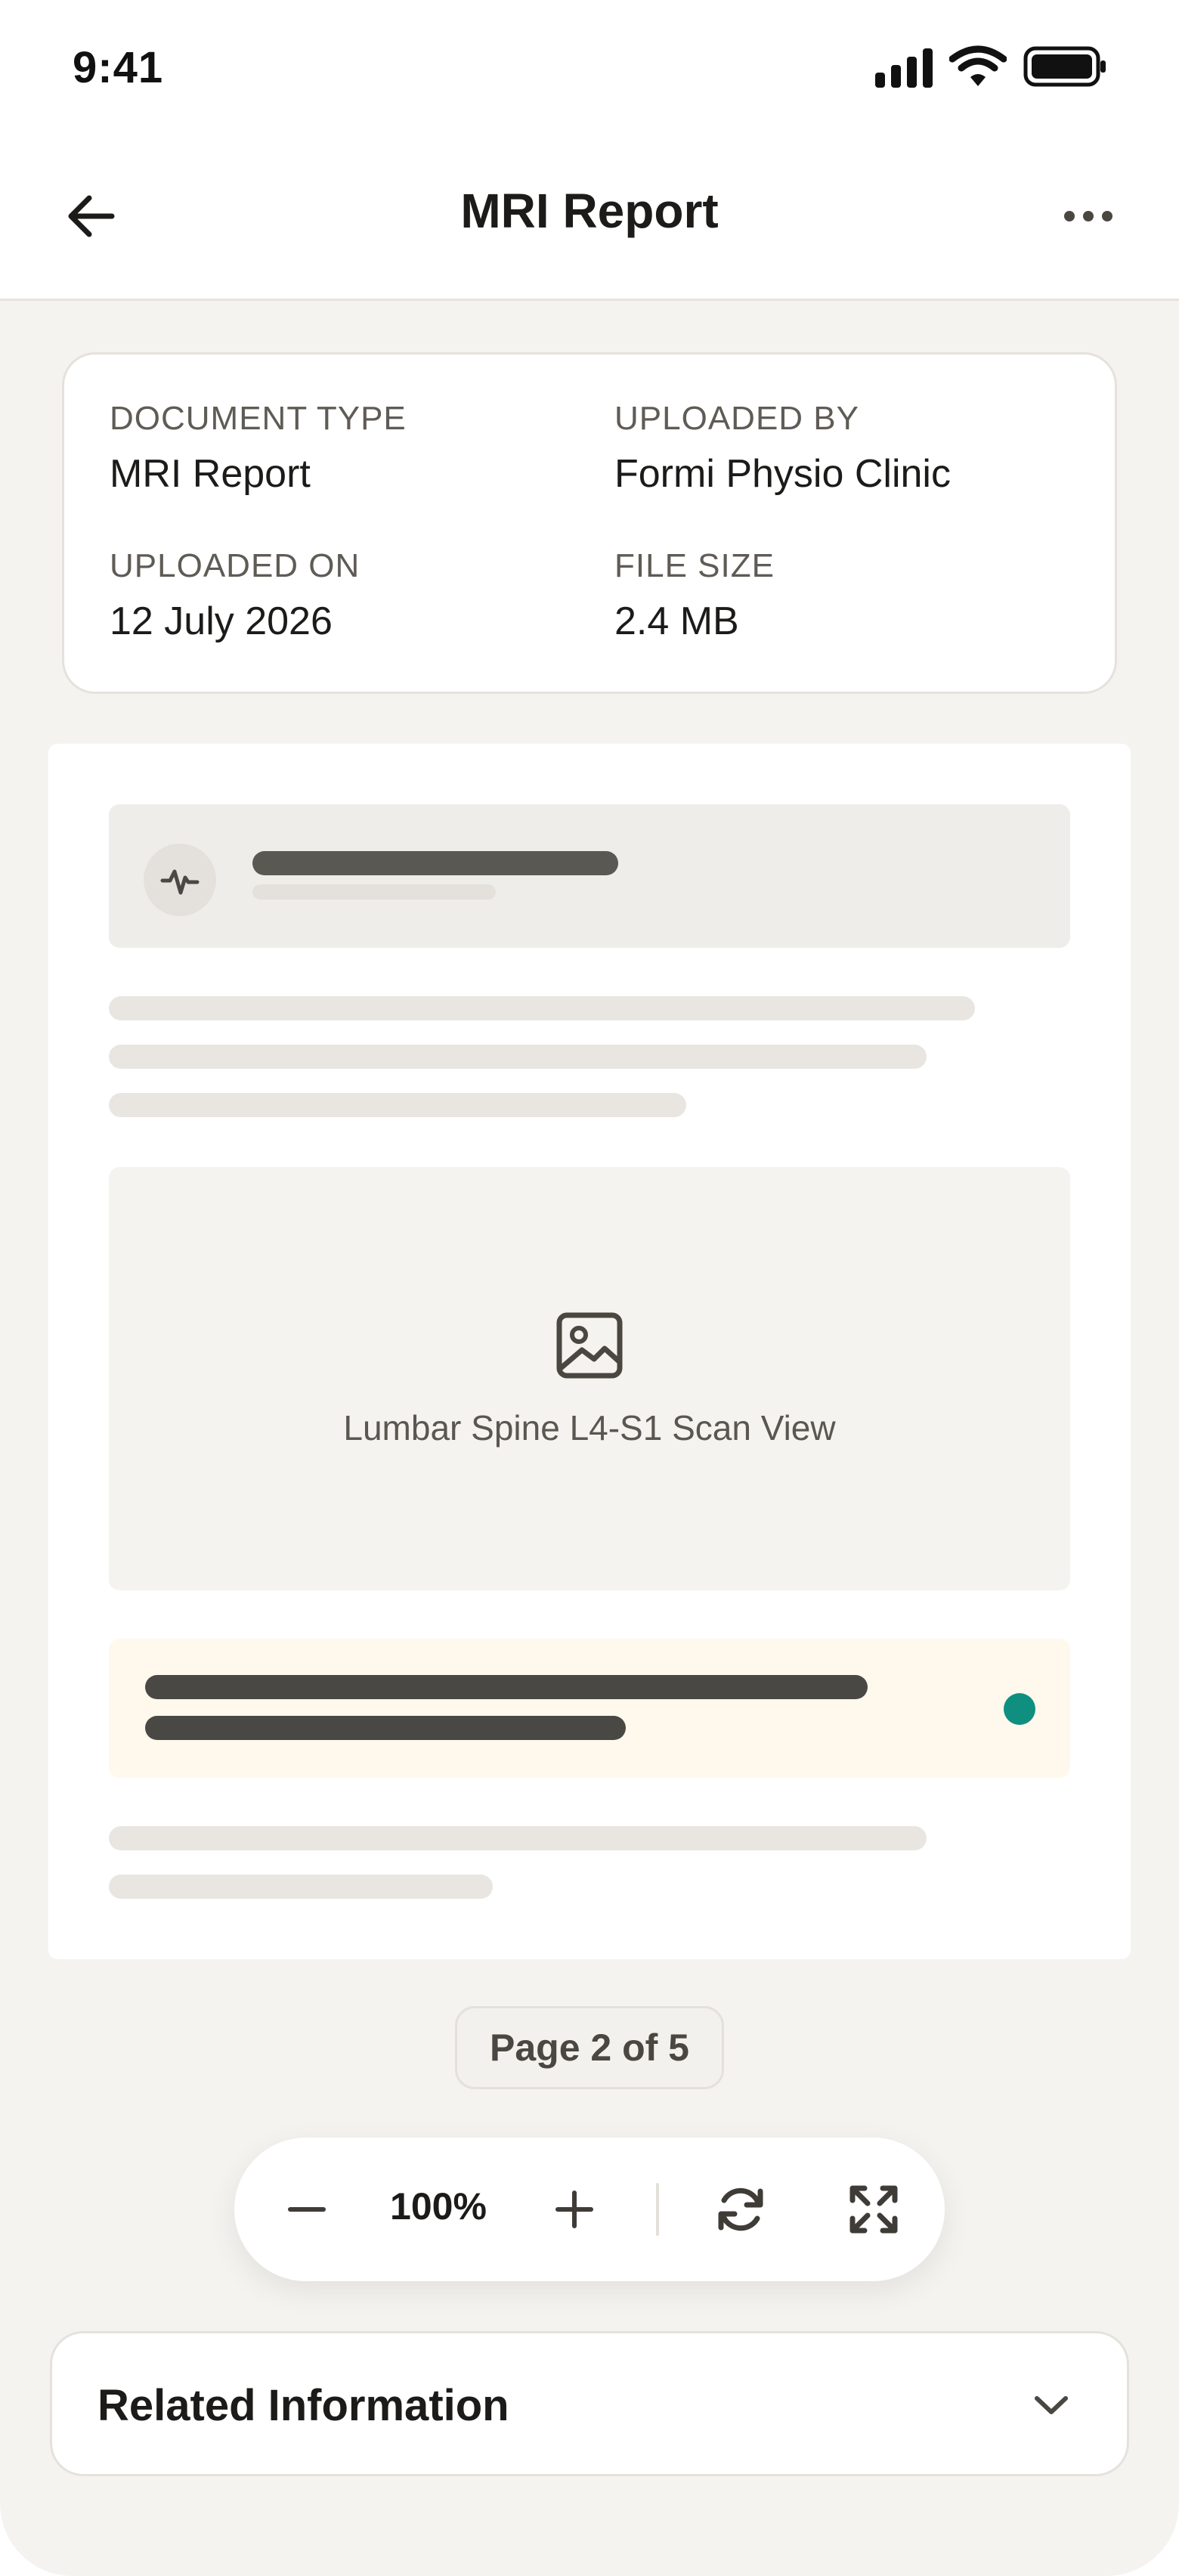  What do you see at coordinates (235, 595) in the screenshot?
I see `uploaded-on: UPLOADED ON 12 July 2026` at bounding box center [235, 595].